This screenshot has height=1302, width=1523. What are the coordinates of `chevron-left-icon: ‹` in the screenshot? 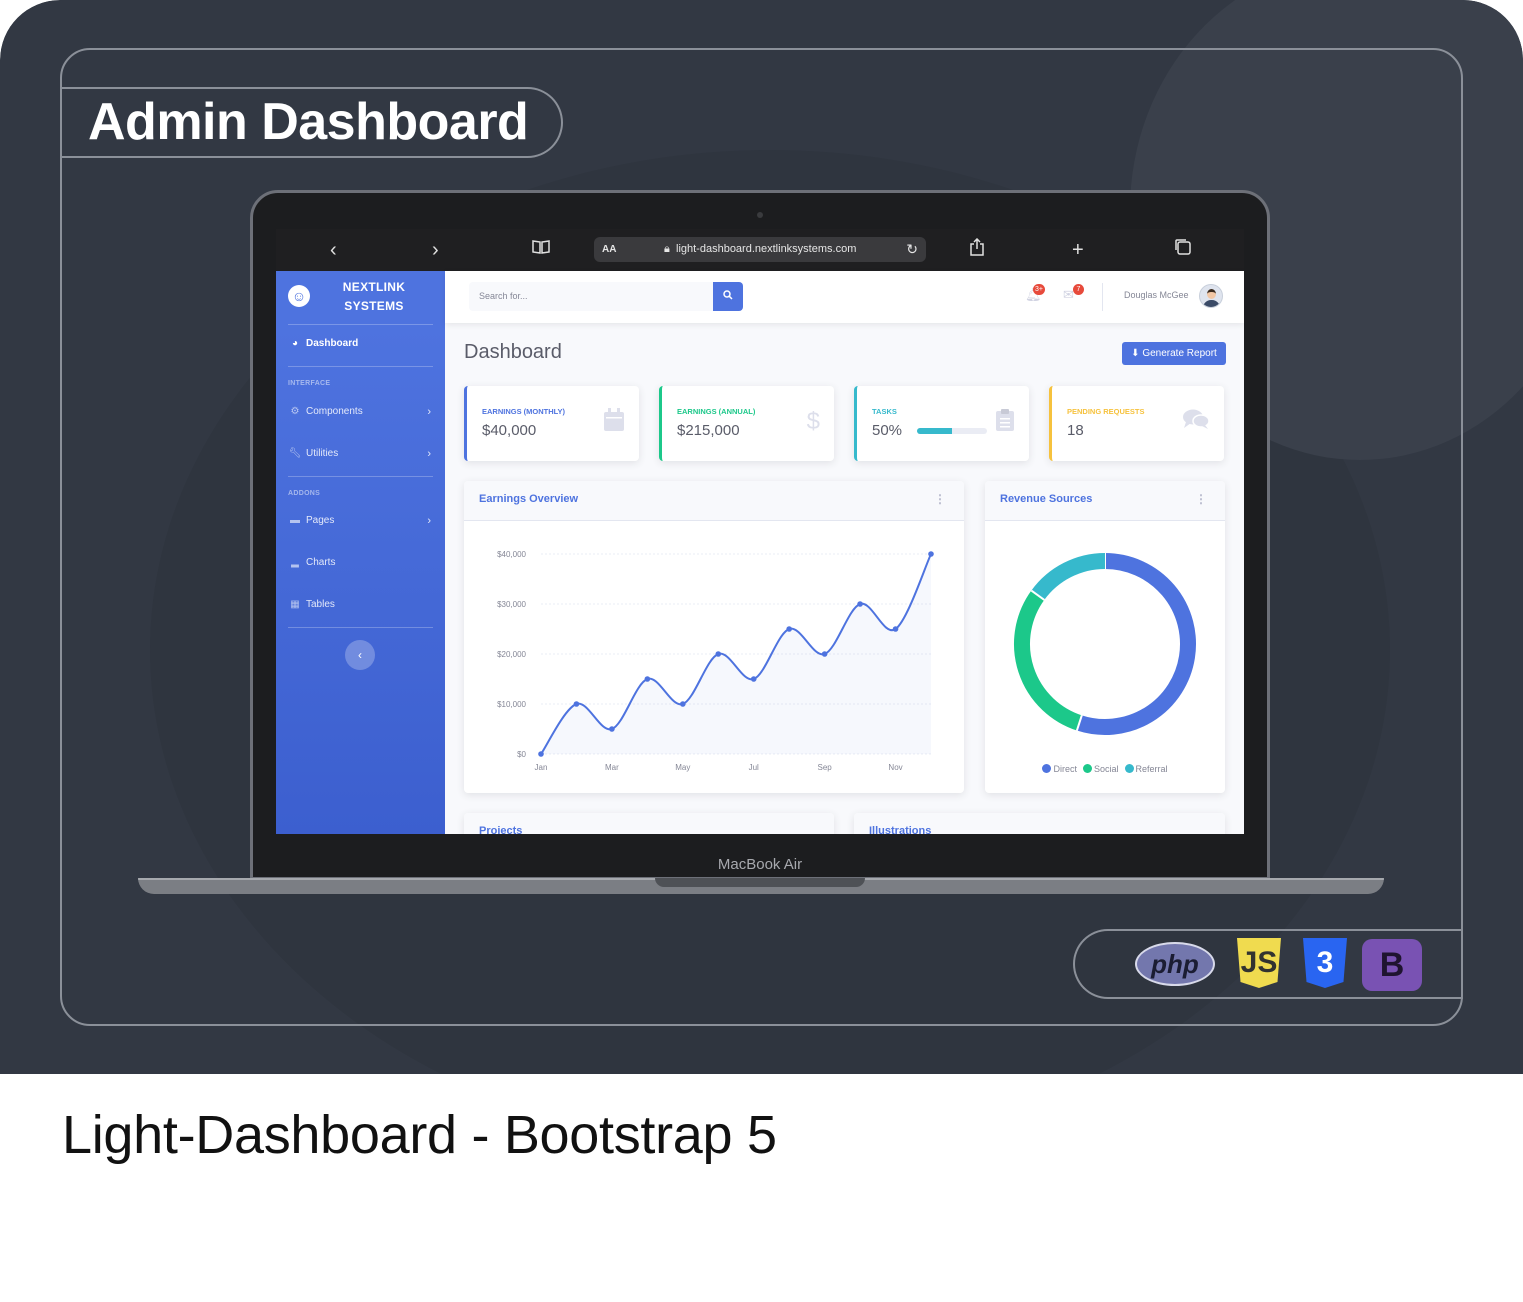 It's located at (360, 655).